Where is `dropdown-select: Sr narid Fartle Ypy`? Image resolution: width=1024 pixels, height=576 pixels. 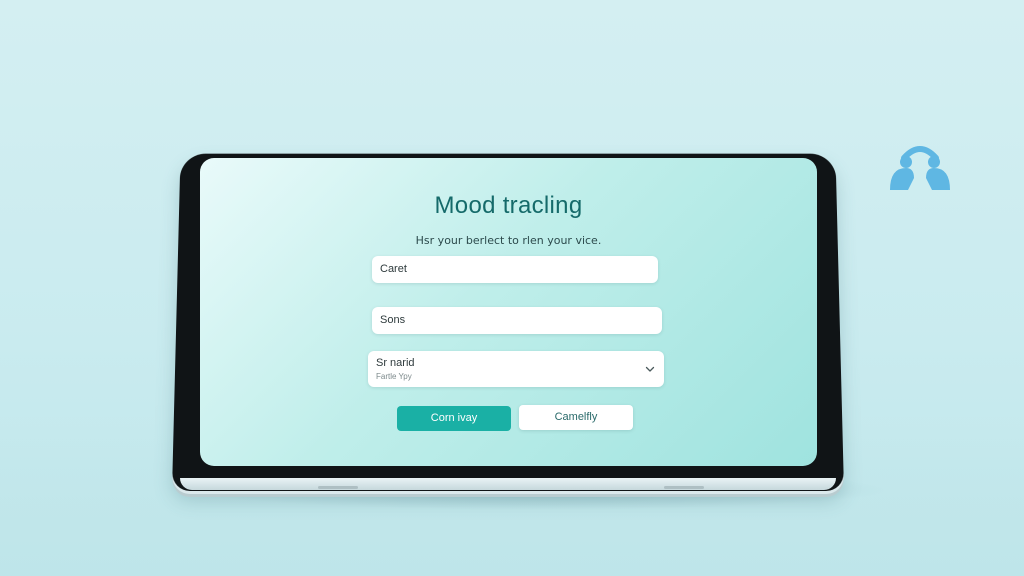 dropdown-select: Sr narid Fartle Ypy is located at coordinates (516, 369).